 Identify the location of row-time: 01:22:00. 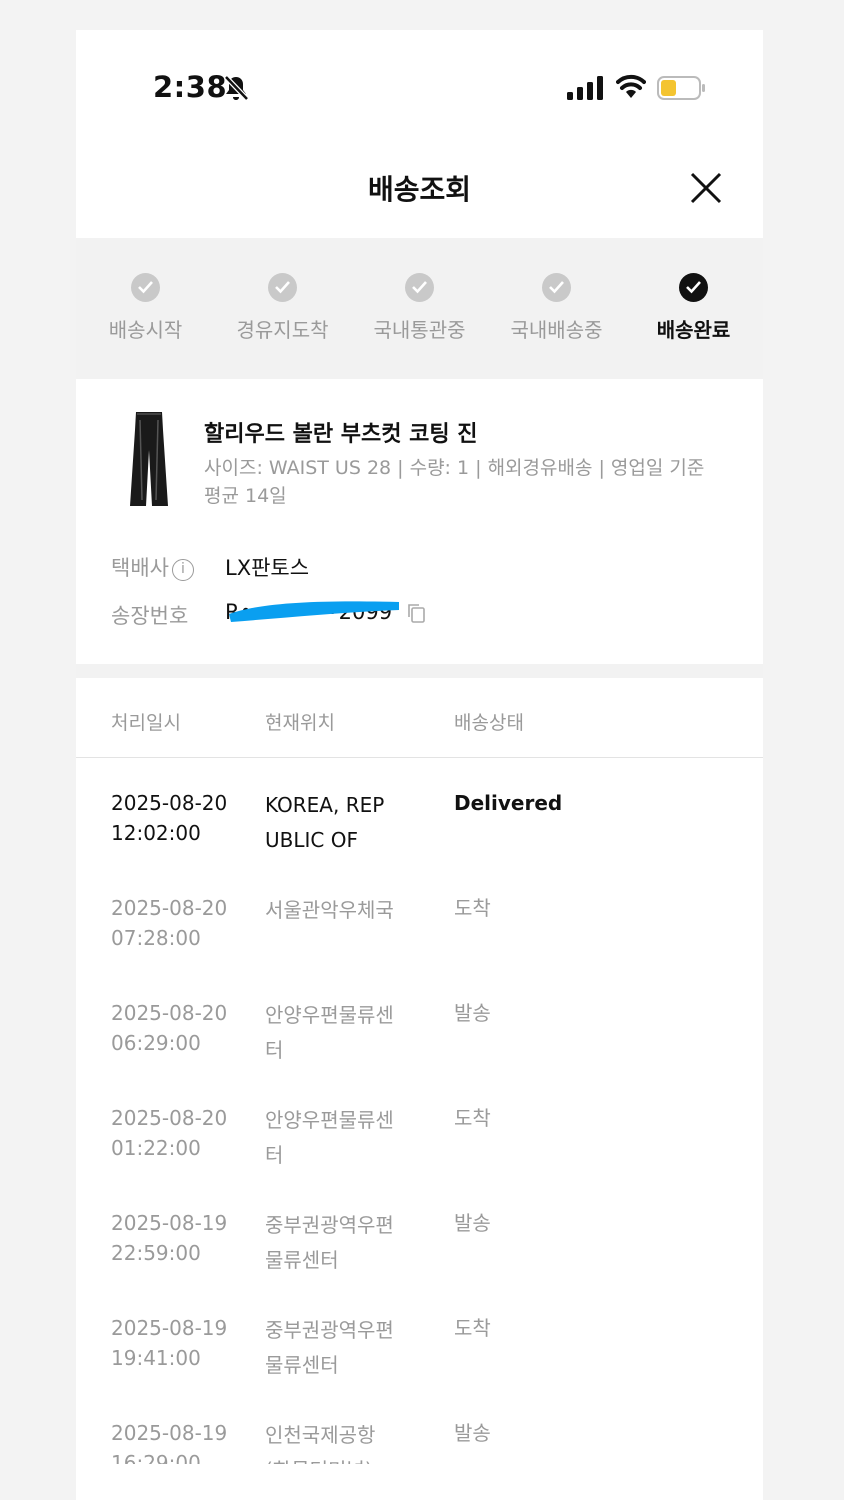
(156, 1148).